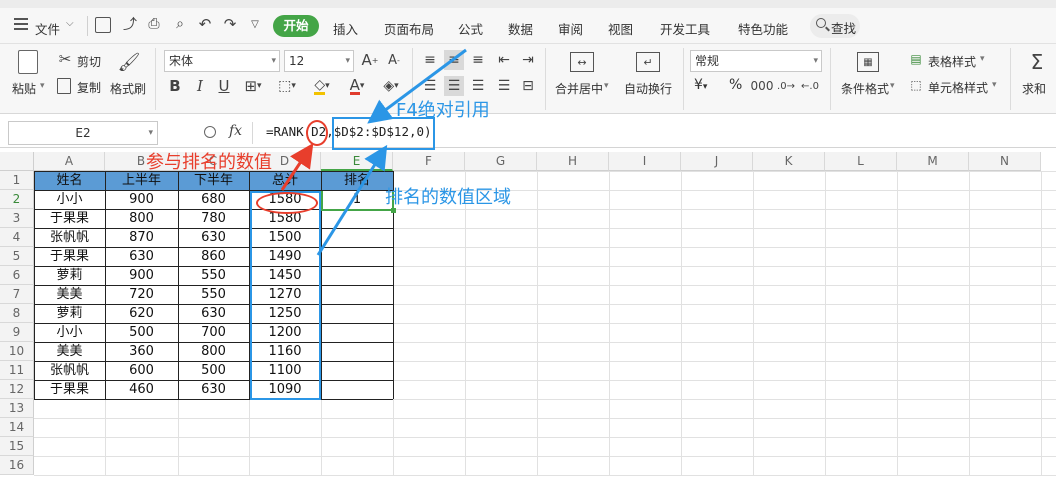  Describe the element at coordinates (210, 132) in the screenshot. I see `zoom-search-icon` at that location.